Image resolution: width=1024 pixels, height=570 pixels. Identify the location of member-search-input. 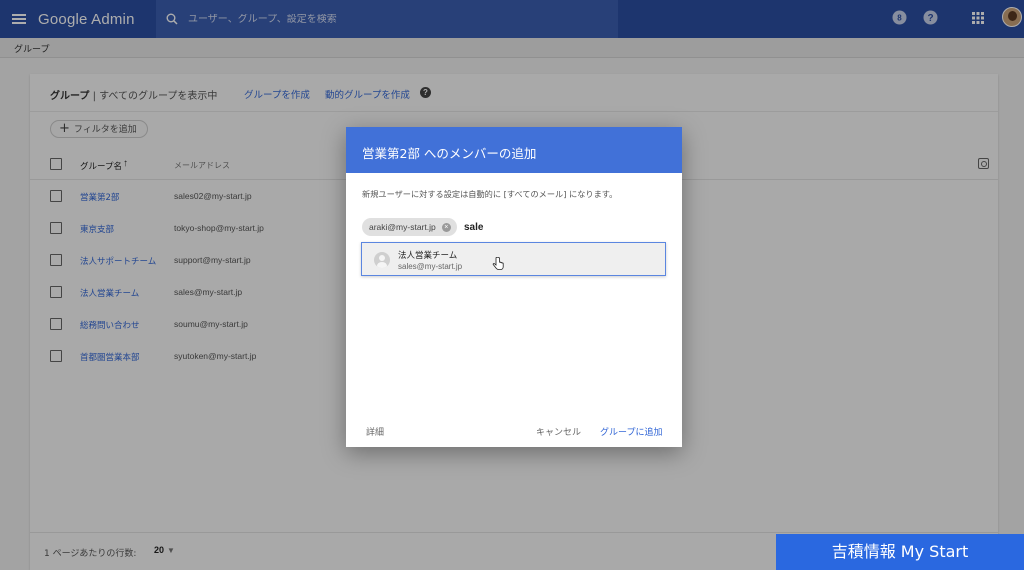
(564, 227).